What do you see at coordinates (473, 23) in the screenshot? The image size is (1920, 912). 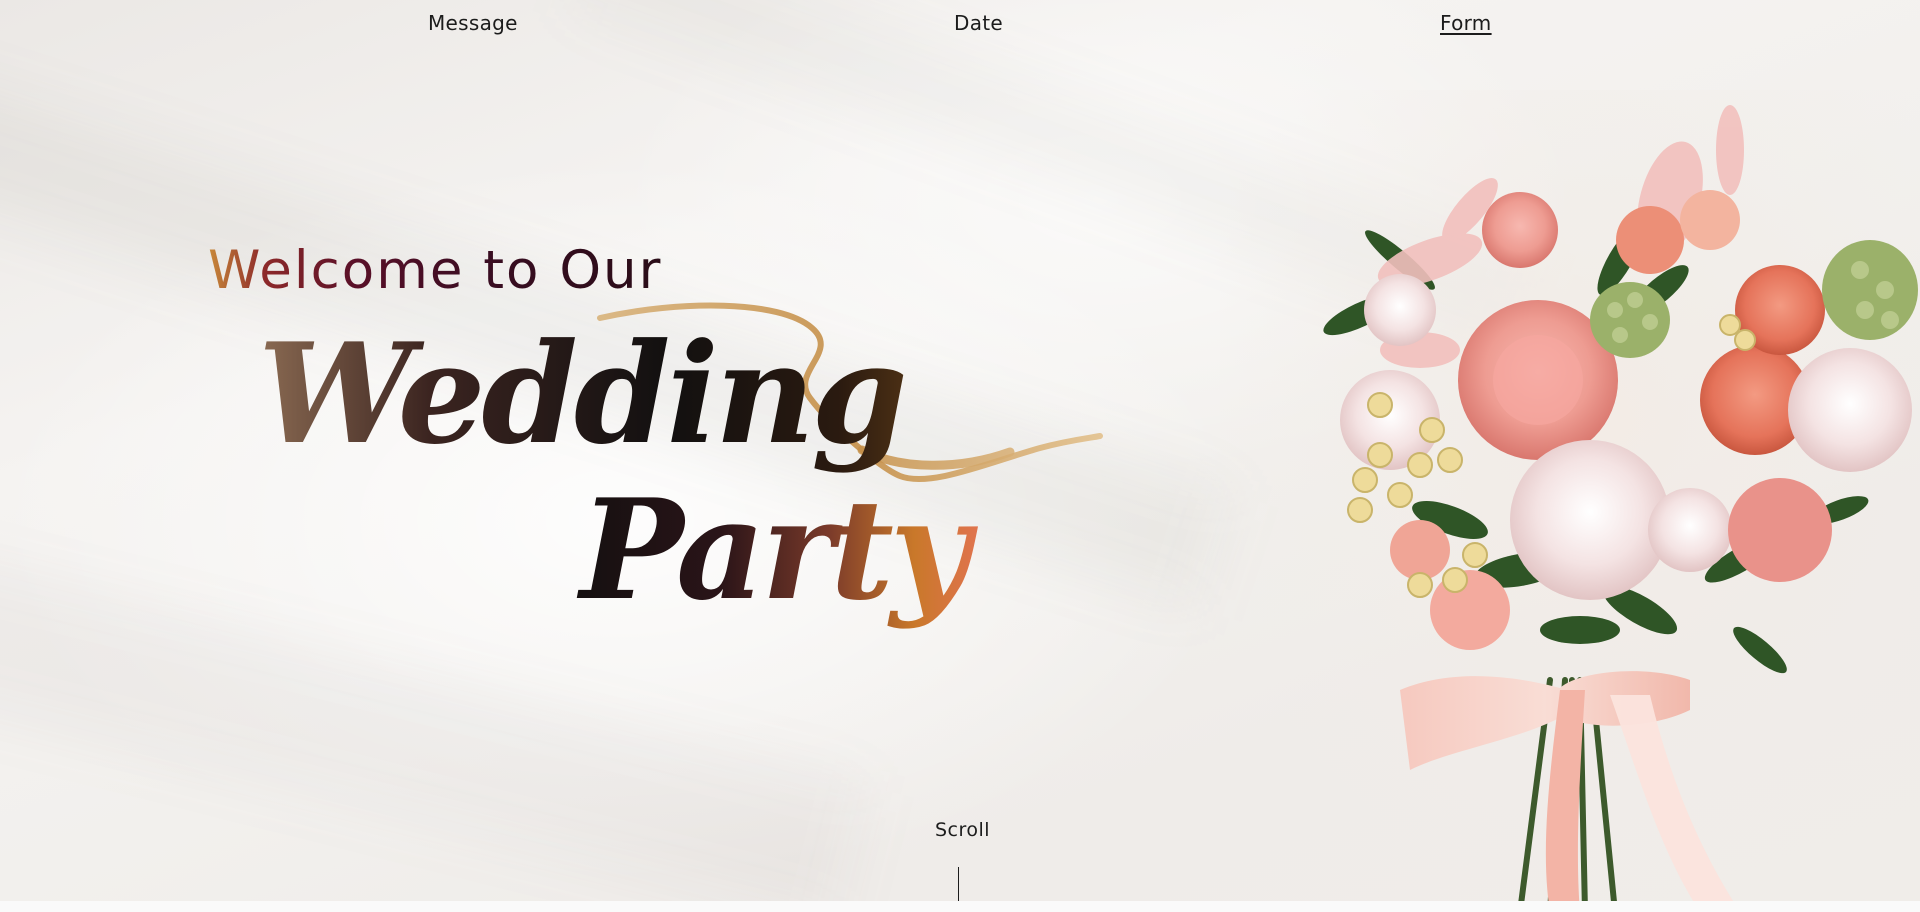 I see `nav-link-message: Message` at bounding box center [473, 23].